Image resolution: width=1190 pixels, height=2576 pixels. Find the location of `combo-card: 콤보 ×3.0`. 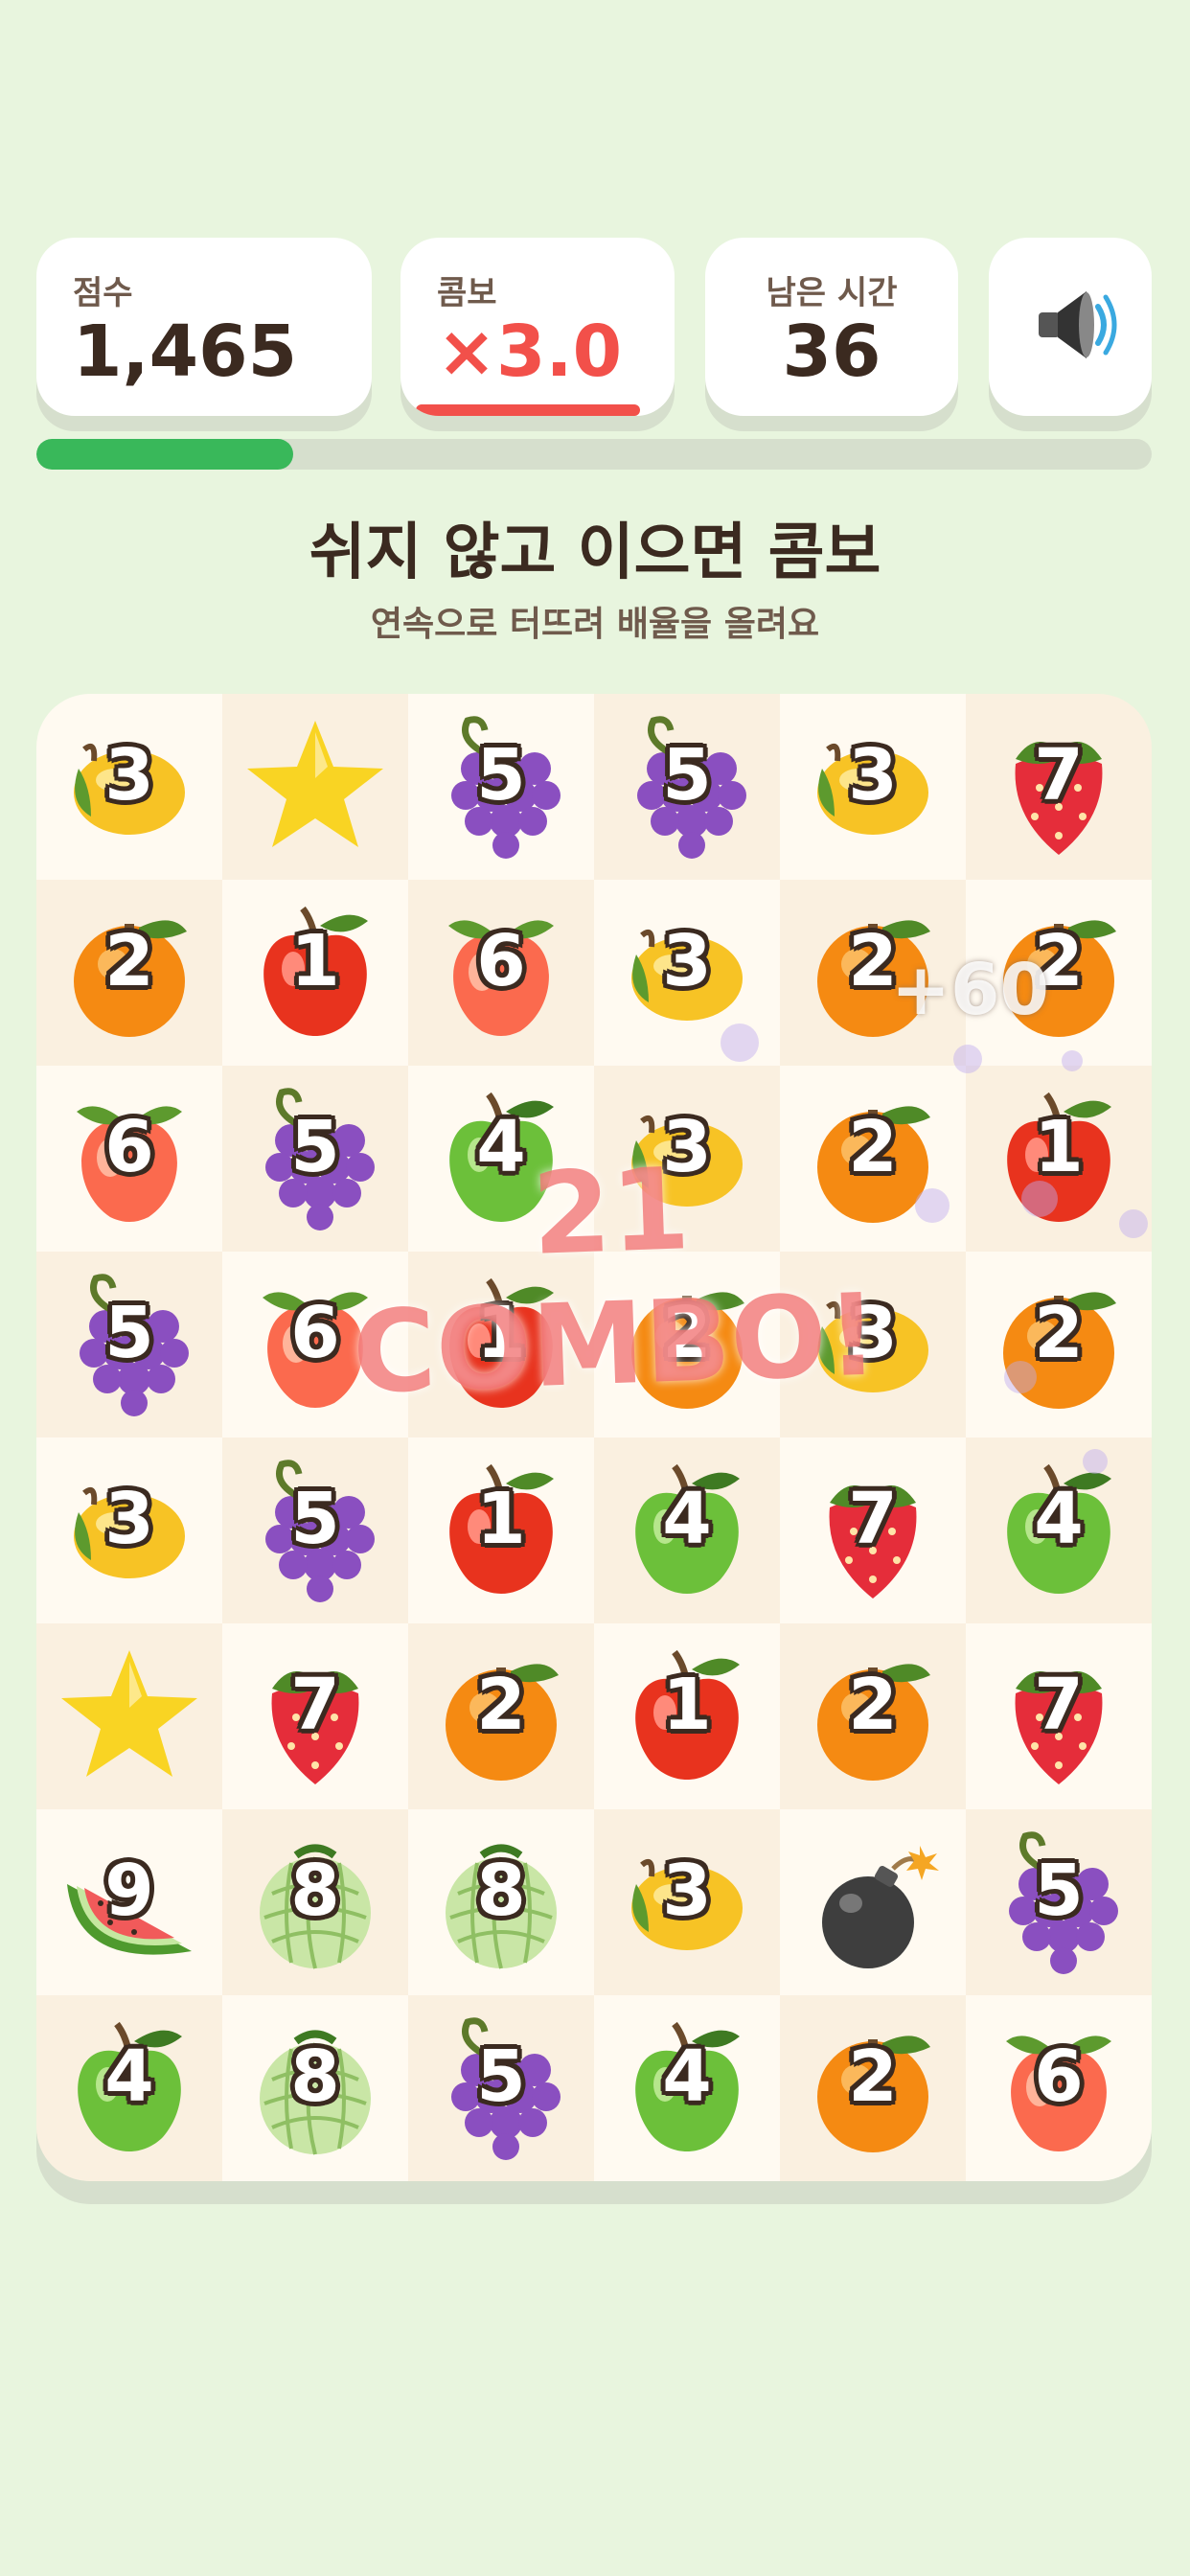

combo-card: 콤보 ×3.0 is located at coordinates (538, 327).